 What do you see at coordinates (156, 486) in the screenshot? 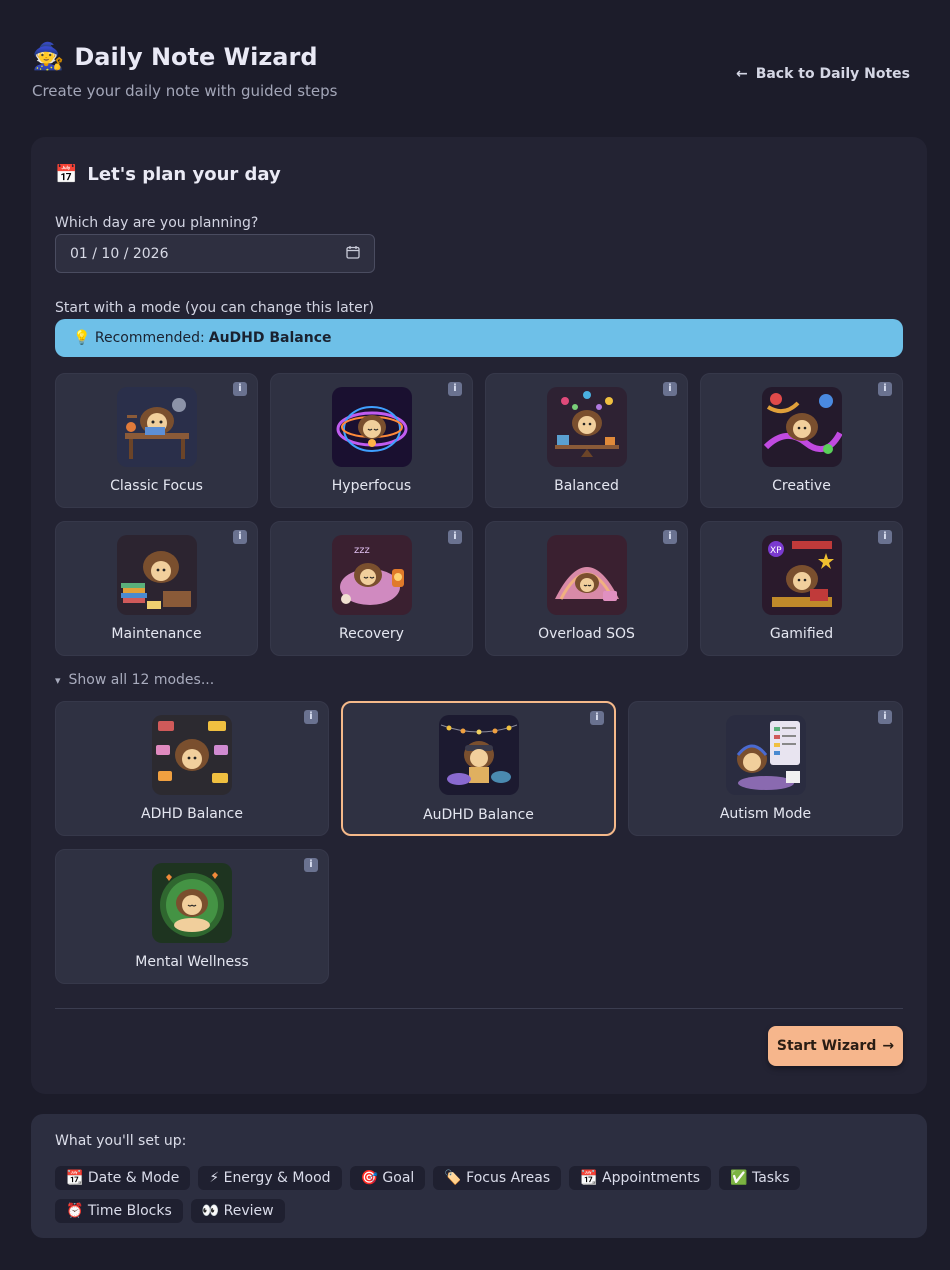
I see `mode-name: Classic Focus` at bounding box center [156, 486].